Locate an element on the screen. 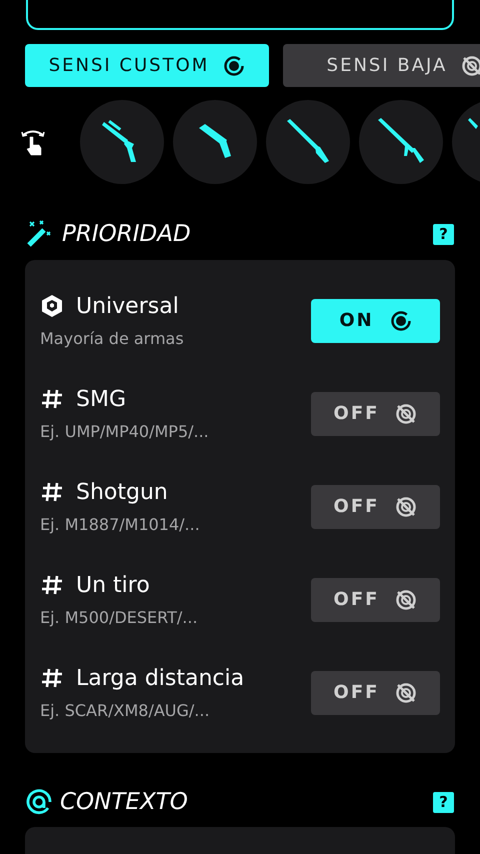  option-title: Un tiro is located at coordinates (113, 585).